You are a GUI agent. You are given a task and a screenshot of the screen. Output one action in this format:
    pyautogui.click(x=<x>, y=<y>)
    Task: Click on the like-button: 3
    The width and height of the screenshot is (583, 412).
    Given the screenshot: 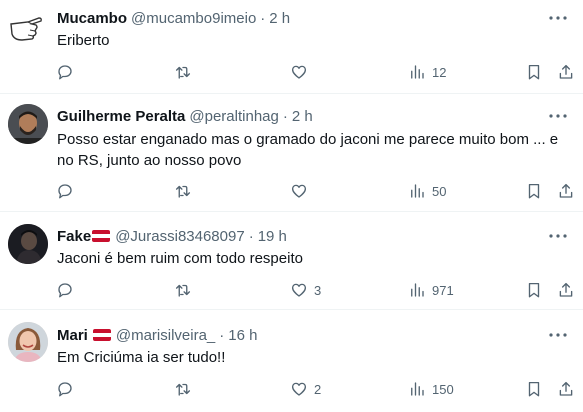 What is the action you would take?
    pyautogui.click(x=305, y=290)
    